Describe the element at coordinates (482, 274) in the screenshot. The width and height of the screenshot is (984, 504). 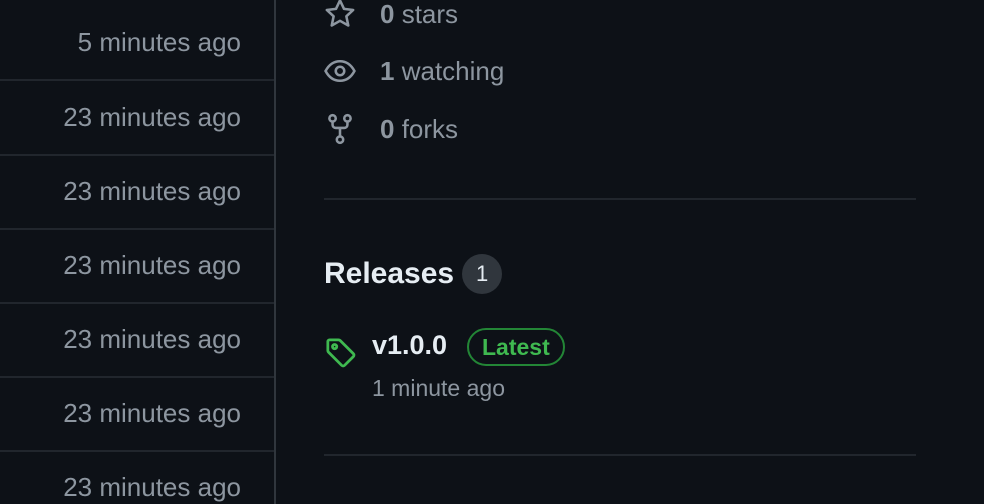
I see `releases-count-badge: 1` at that location.